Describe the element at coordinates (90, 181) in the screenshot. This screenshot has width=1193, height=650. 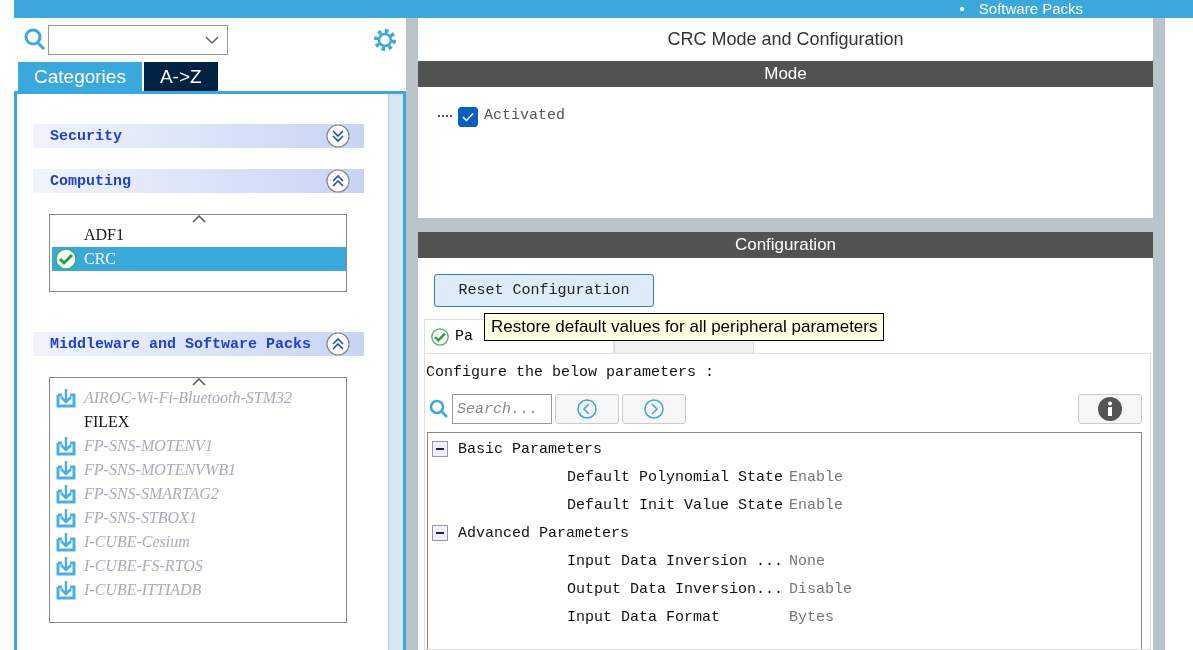
I see `category-title: Computing` at that location.